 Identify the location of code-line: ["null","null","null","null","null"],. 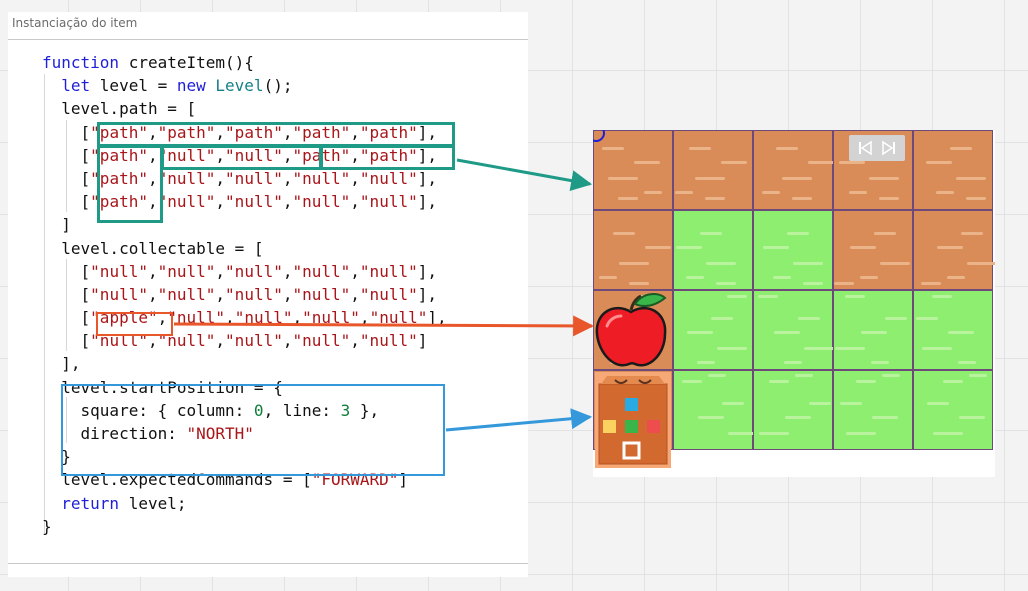
(244, 294).